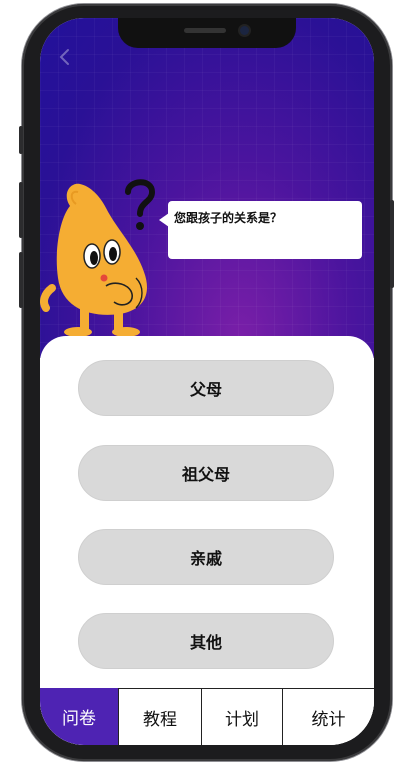 The image size is (414, 765). What do you see at coordinates (206, 641) in the screenshot?
I see `option-button-other: 其他` at bounding box center [206, 641].